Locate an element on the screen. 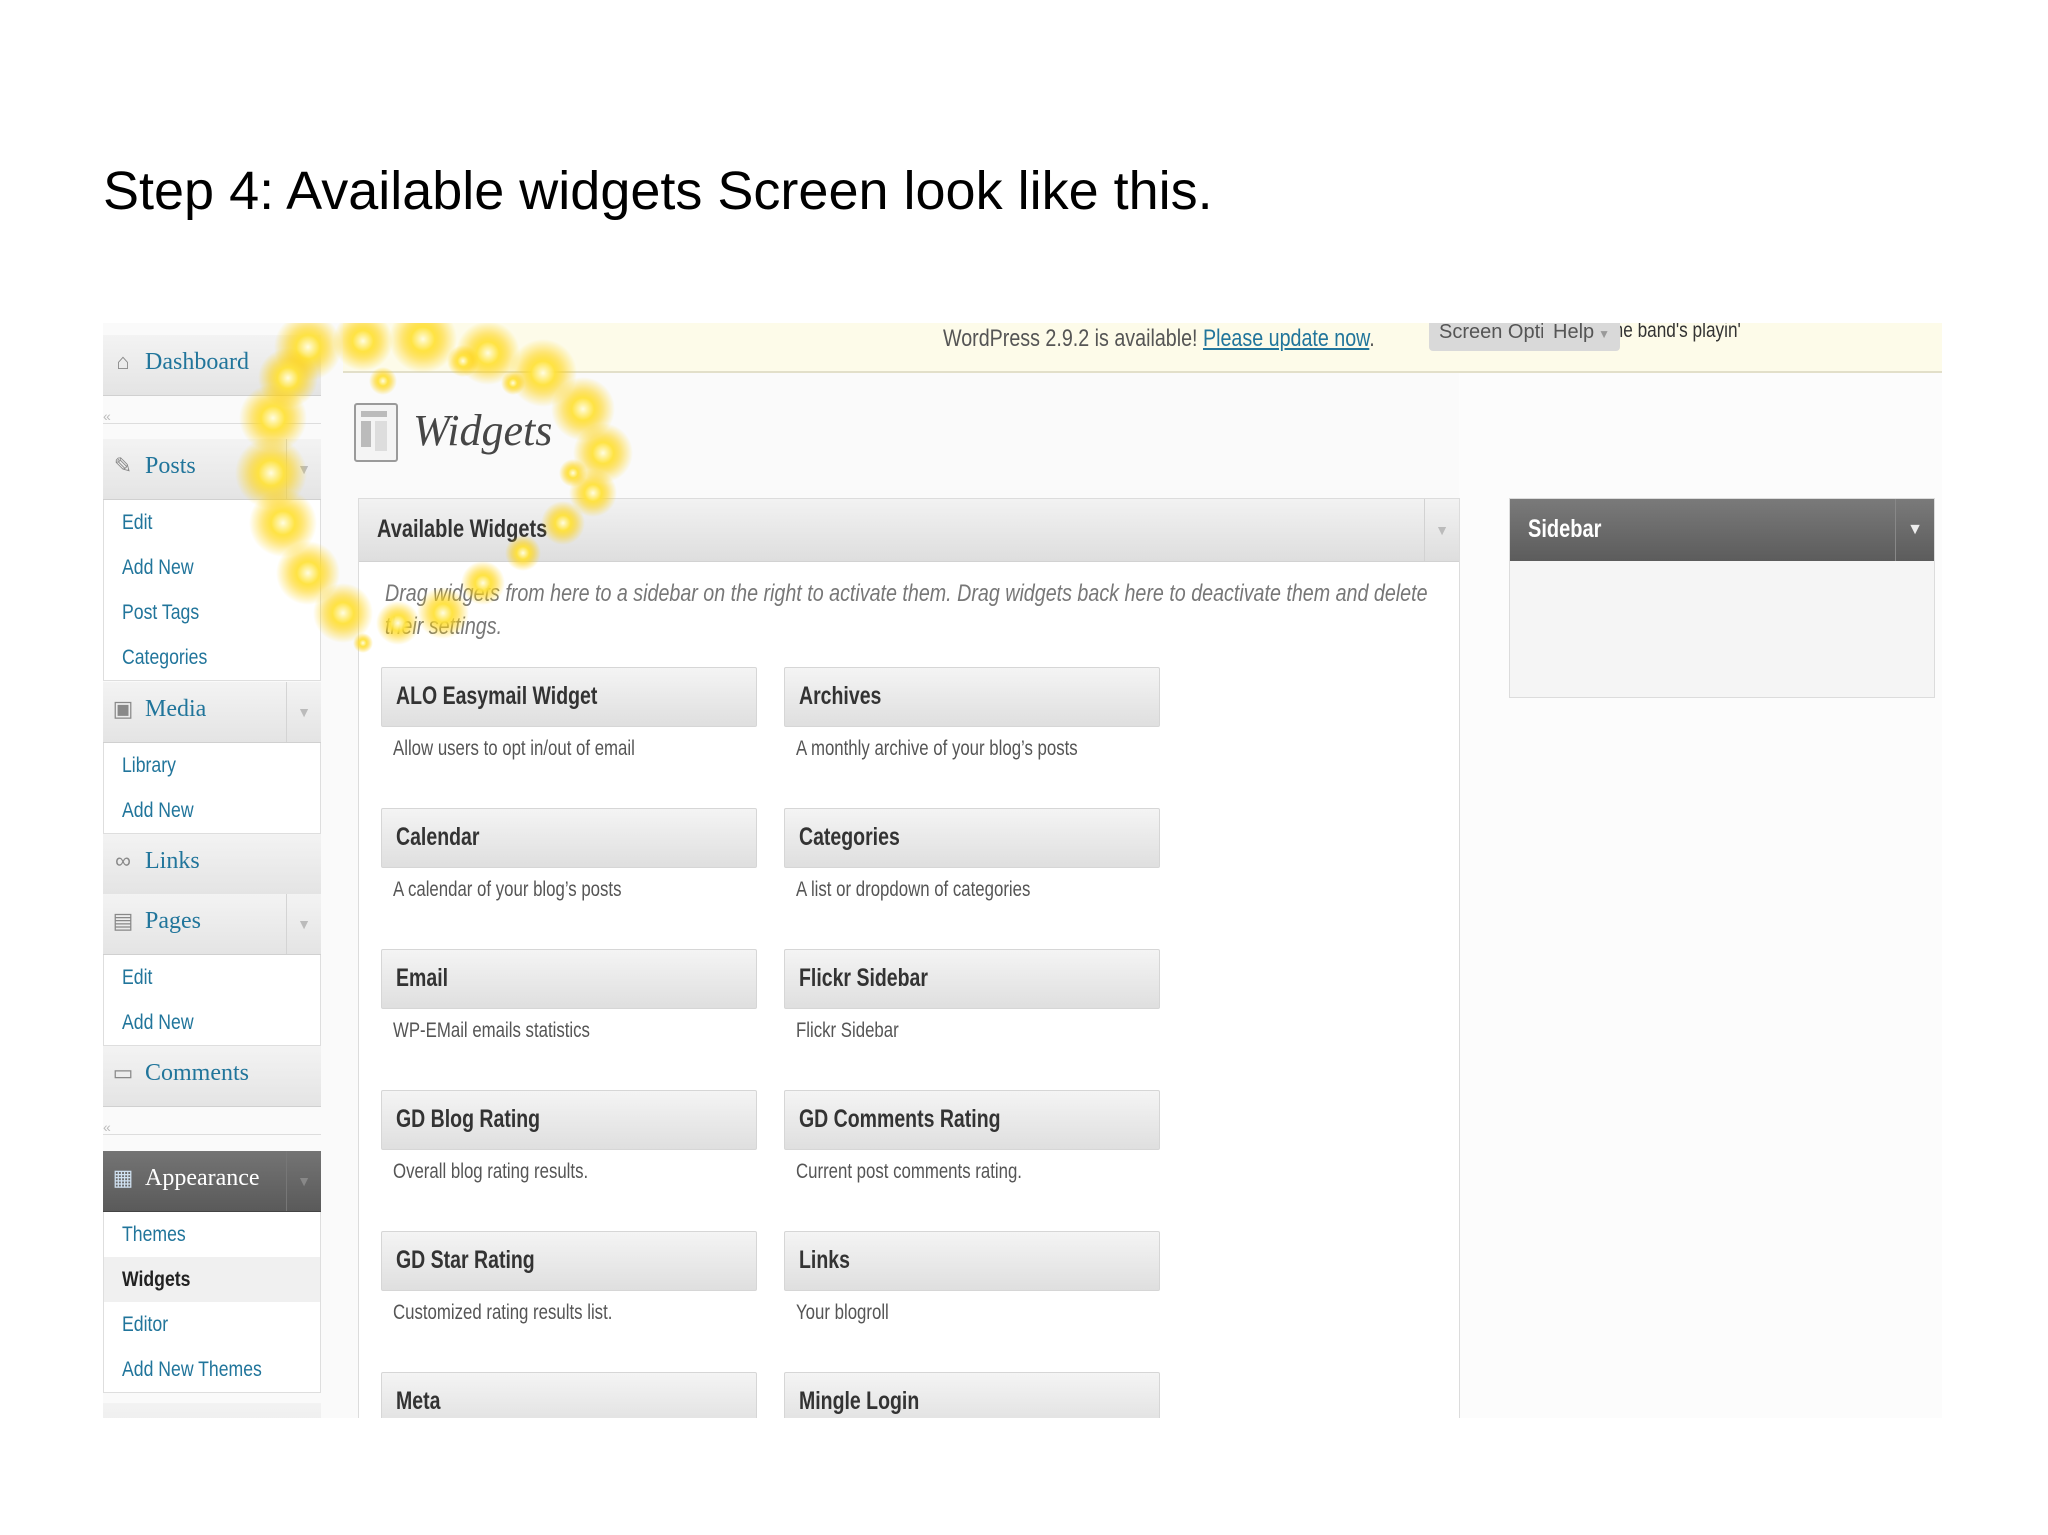 The width and height of the screenshot is (2048, 1535). menu-comments: ▭ Comments is located at coordinates (212, 1076).